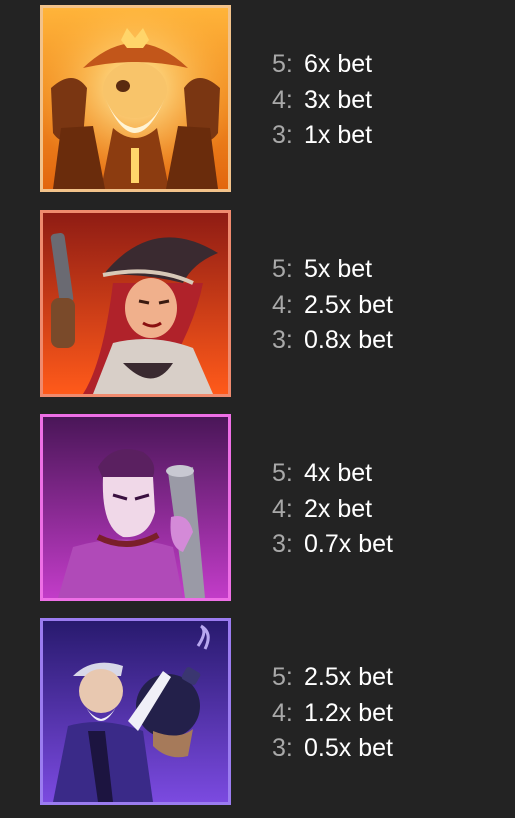 The height and width of the screenshot is (818, 515). What do you see at coordinates (348, 340) in the screenshot?
I see `payout-value: 0.8x bet` at bounding box center [348, 340].